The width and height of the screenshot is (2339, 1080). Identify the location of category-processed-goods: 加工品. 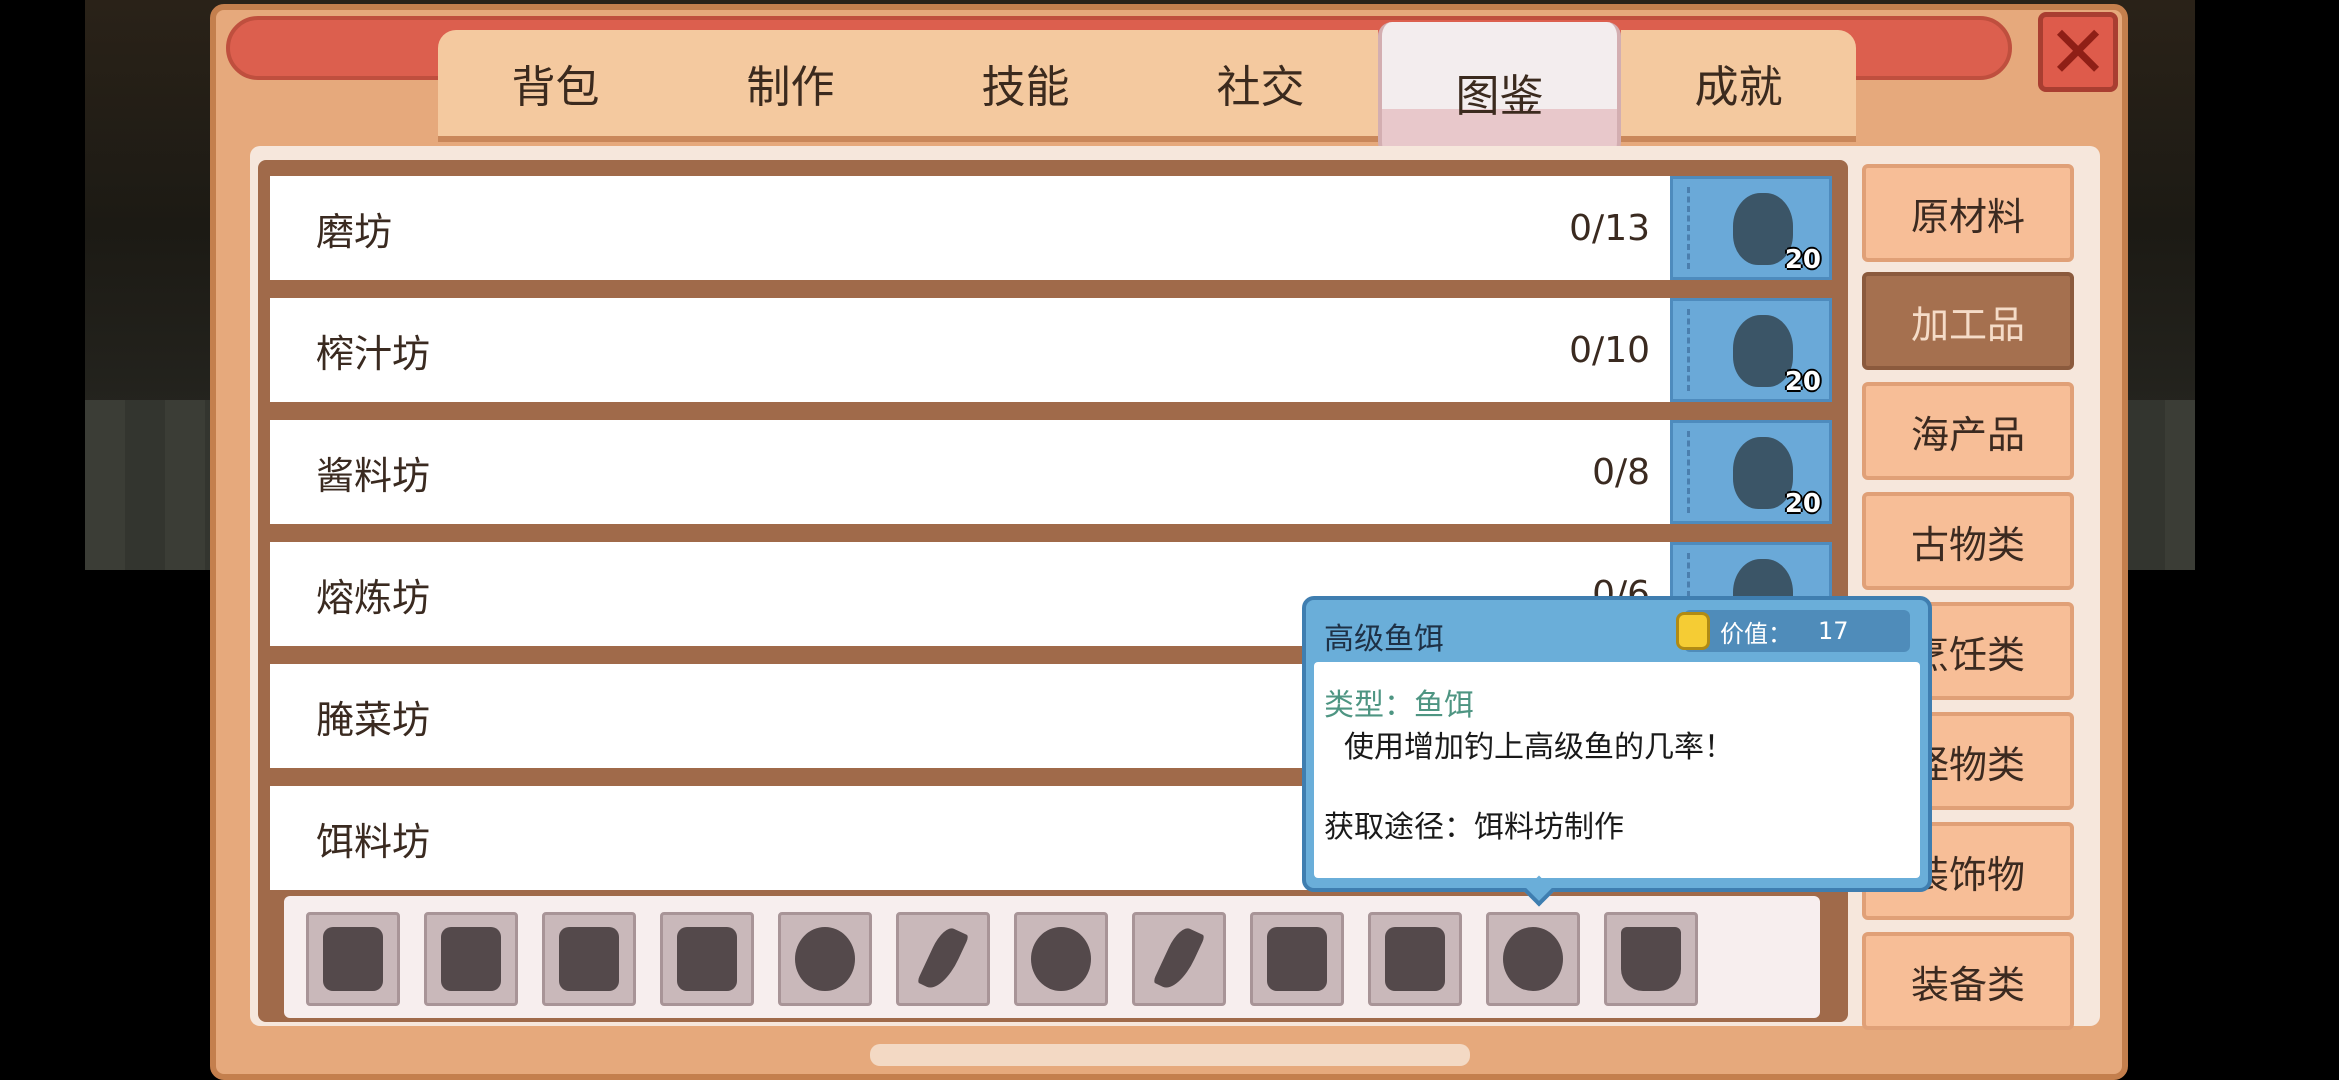
(1968, 321).